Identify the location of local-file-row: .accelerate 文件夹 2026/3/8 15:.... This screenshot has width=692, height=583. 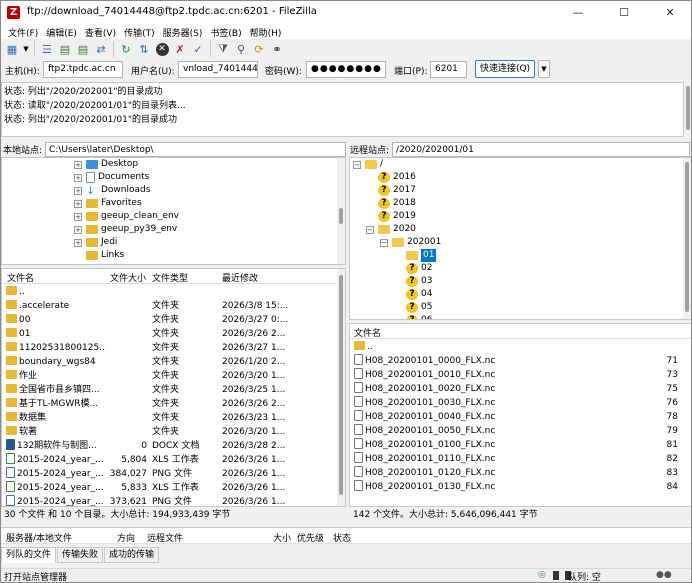
(169, 306).